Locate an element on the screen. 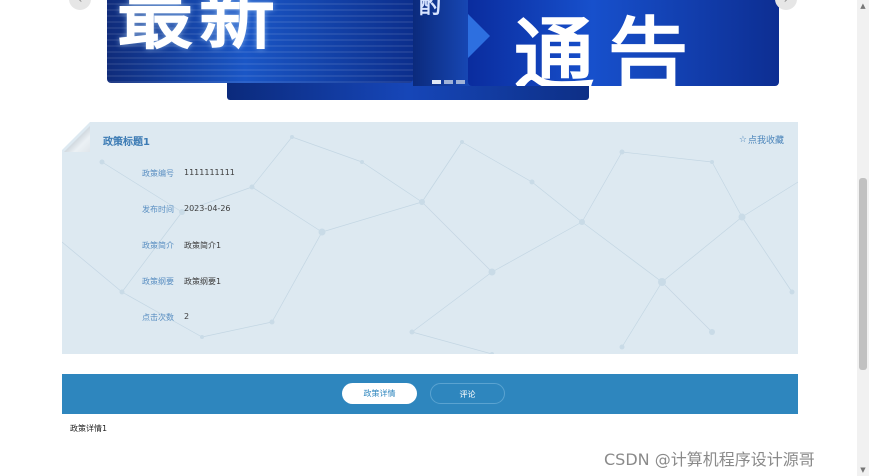 This screenshot has width=869, height=476. scroll-up-icon: ▲ is located at coordinates (863, 6).